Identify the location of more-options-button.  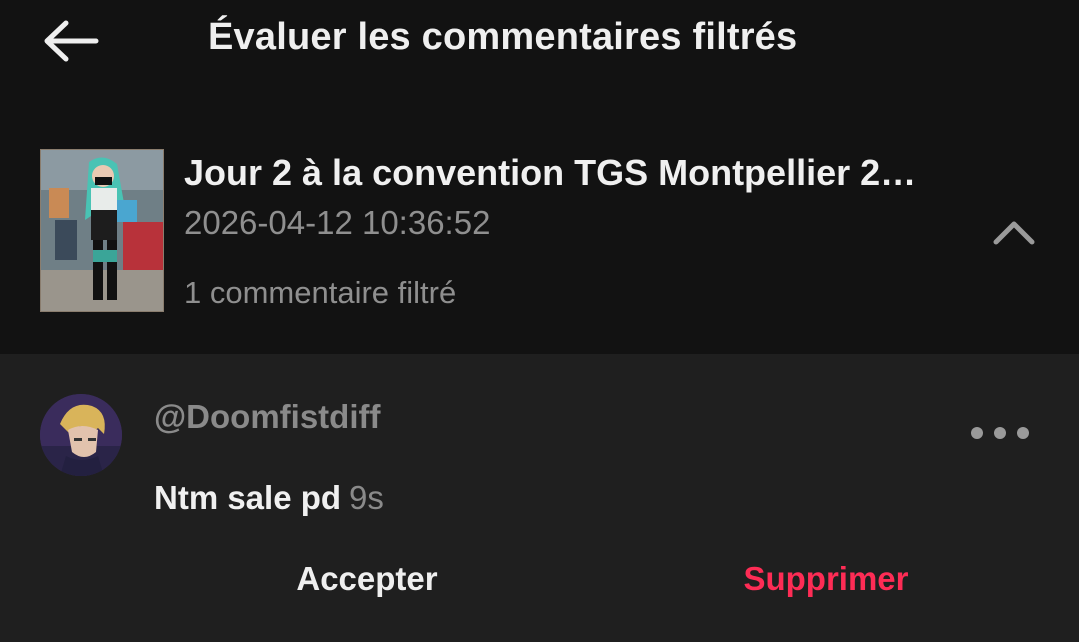
(1000, 433).